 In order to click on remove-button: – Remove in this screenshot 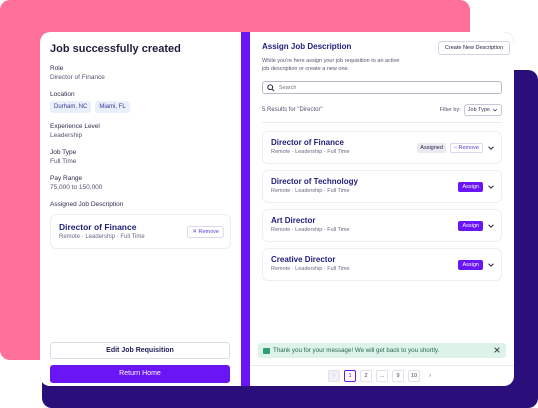, I will do `click(466, 148)`.